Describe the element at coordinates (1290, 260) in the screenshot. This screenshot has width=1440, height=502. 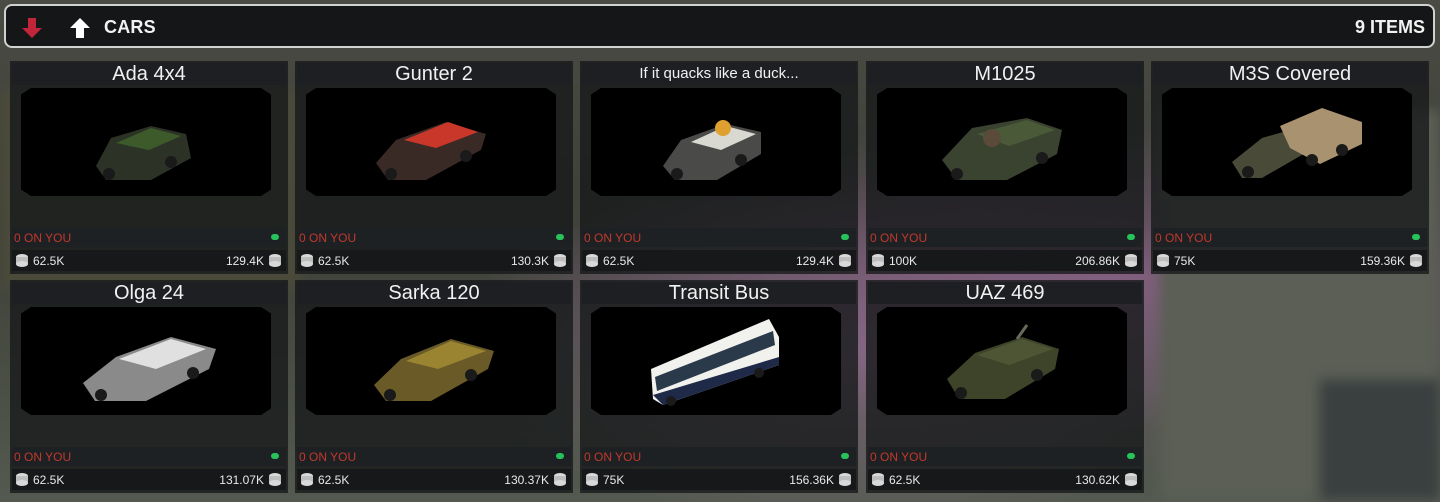
I see `price-row: 75K 159.36K` at that location.